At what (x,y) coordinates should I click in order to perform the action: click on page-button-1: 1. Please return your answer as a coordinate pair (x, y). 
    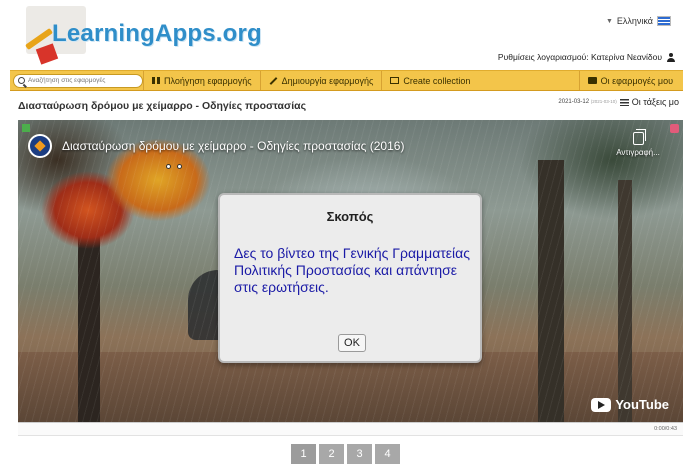
    Looking at the image, I should click on (303, 454).